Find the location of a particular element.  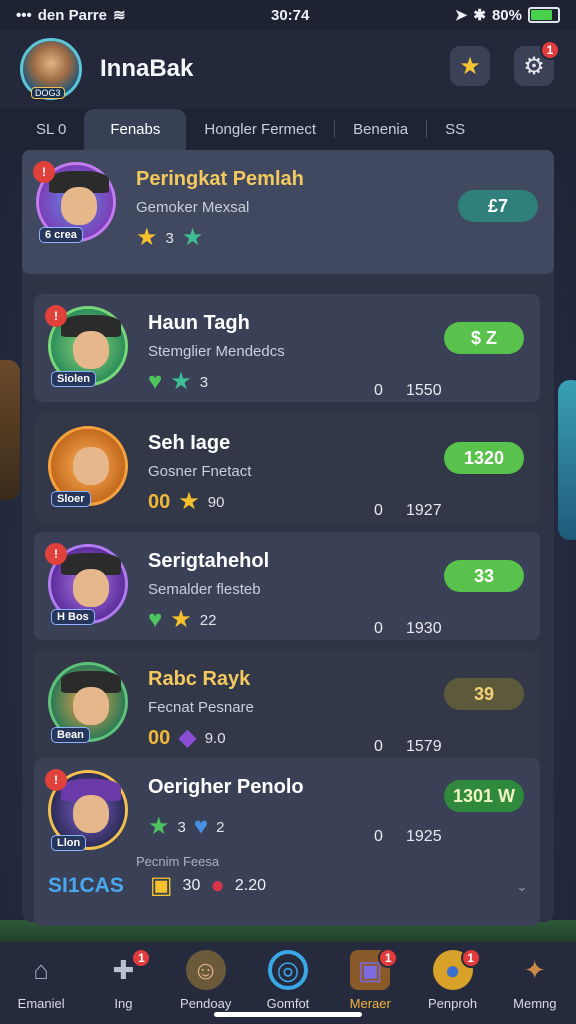

nav-label: Gomfot is located at coordinates (288, 1003).